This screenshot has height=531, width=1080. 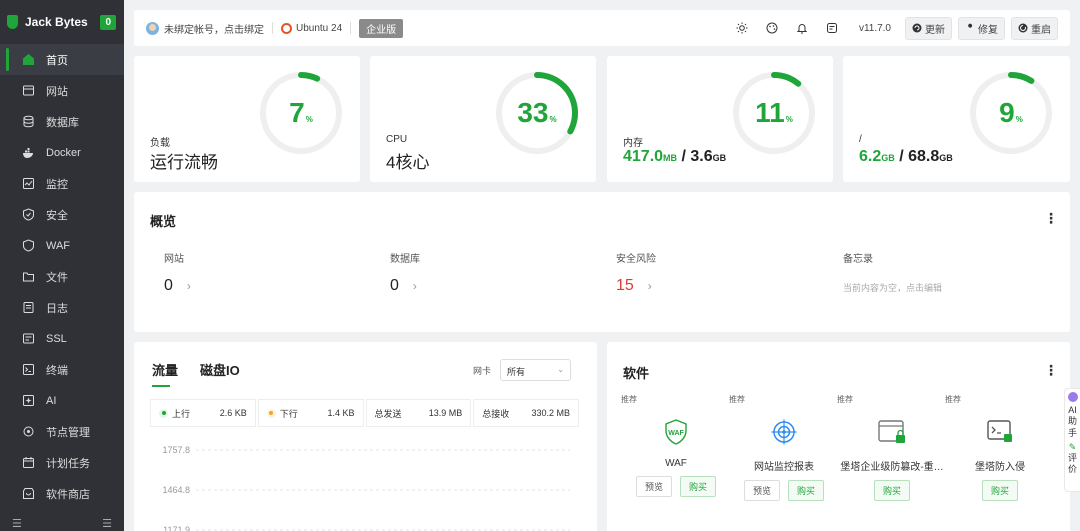 I want to click on sidebar-item-label: 软件商店, so click(x=68, y=494).